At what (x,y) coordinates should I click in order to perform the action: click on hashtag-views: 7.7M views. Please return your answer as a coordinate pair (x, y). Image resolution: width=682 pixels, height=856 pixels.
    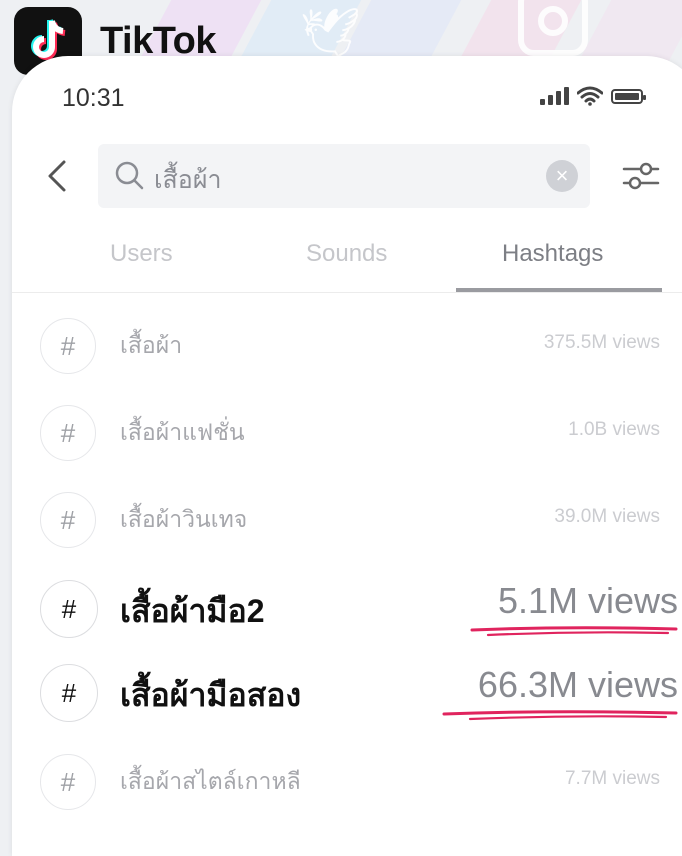
    Looking at the image, I should click on (612, 778).